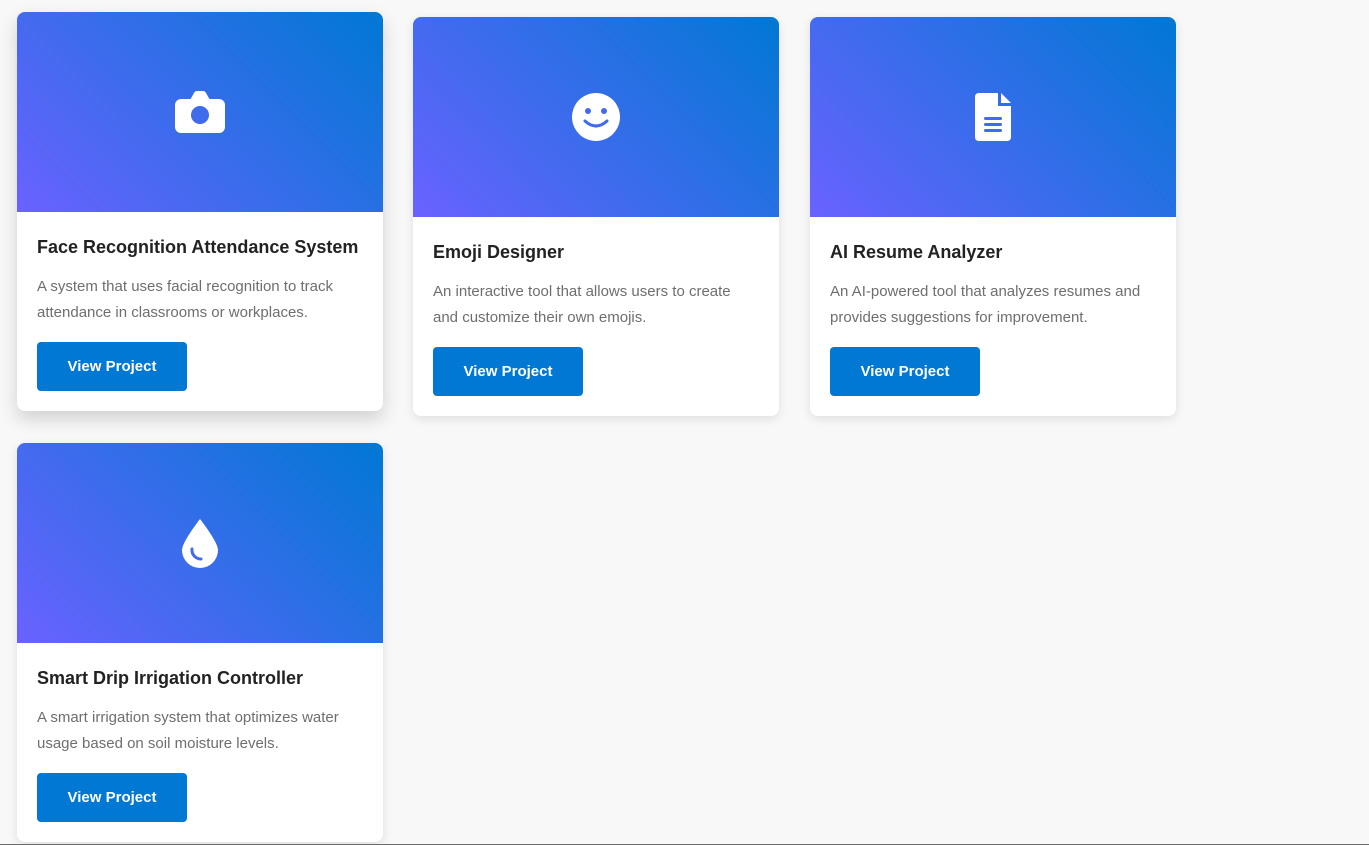 The image size is (1369, 845). Describe the element at coordinates (198, 247) in the screenshot. I see `project-title: Face Recognition Attendance System` at that location.